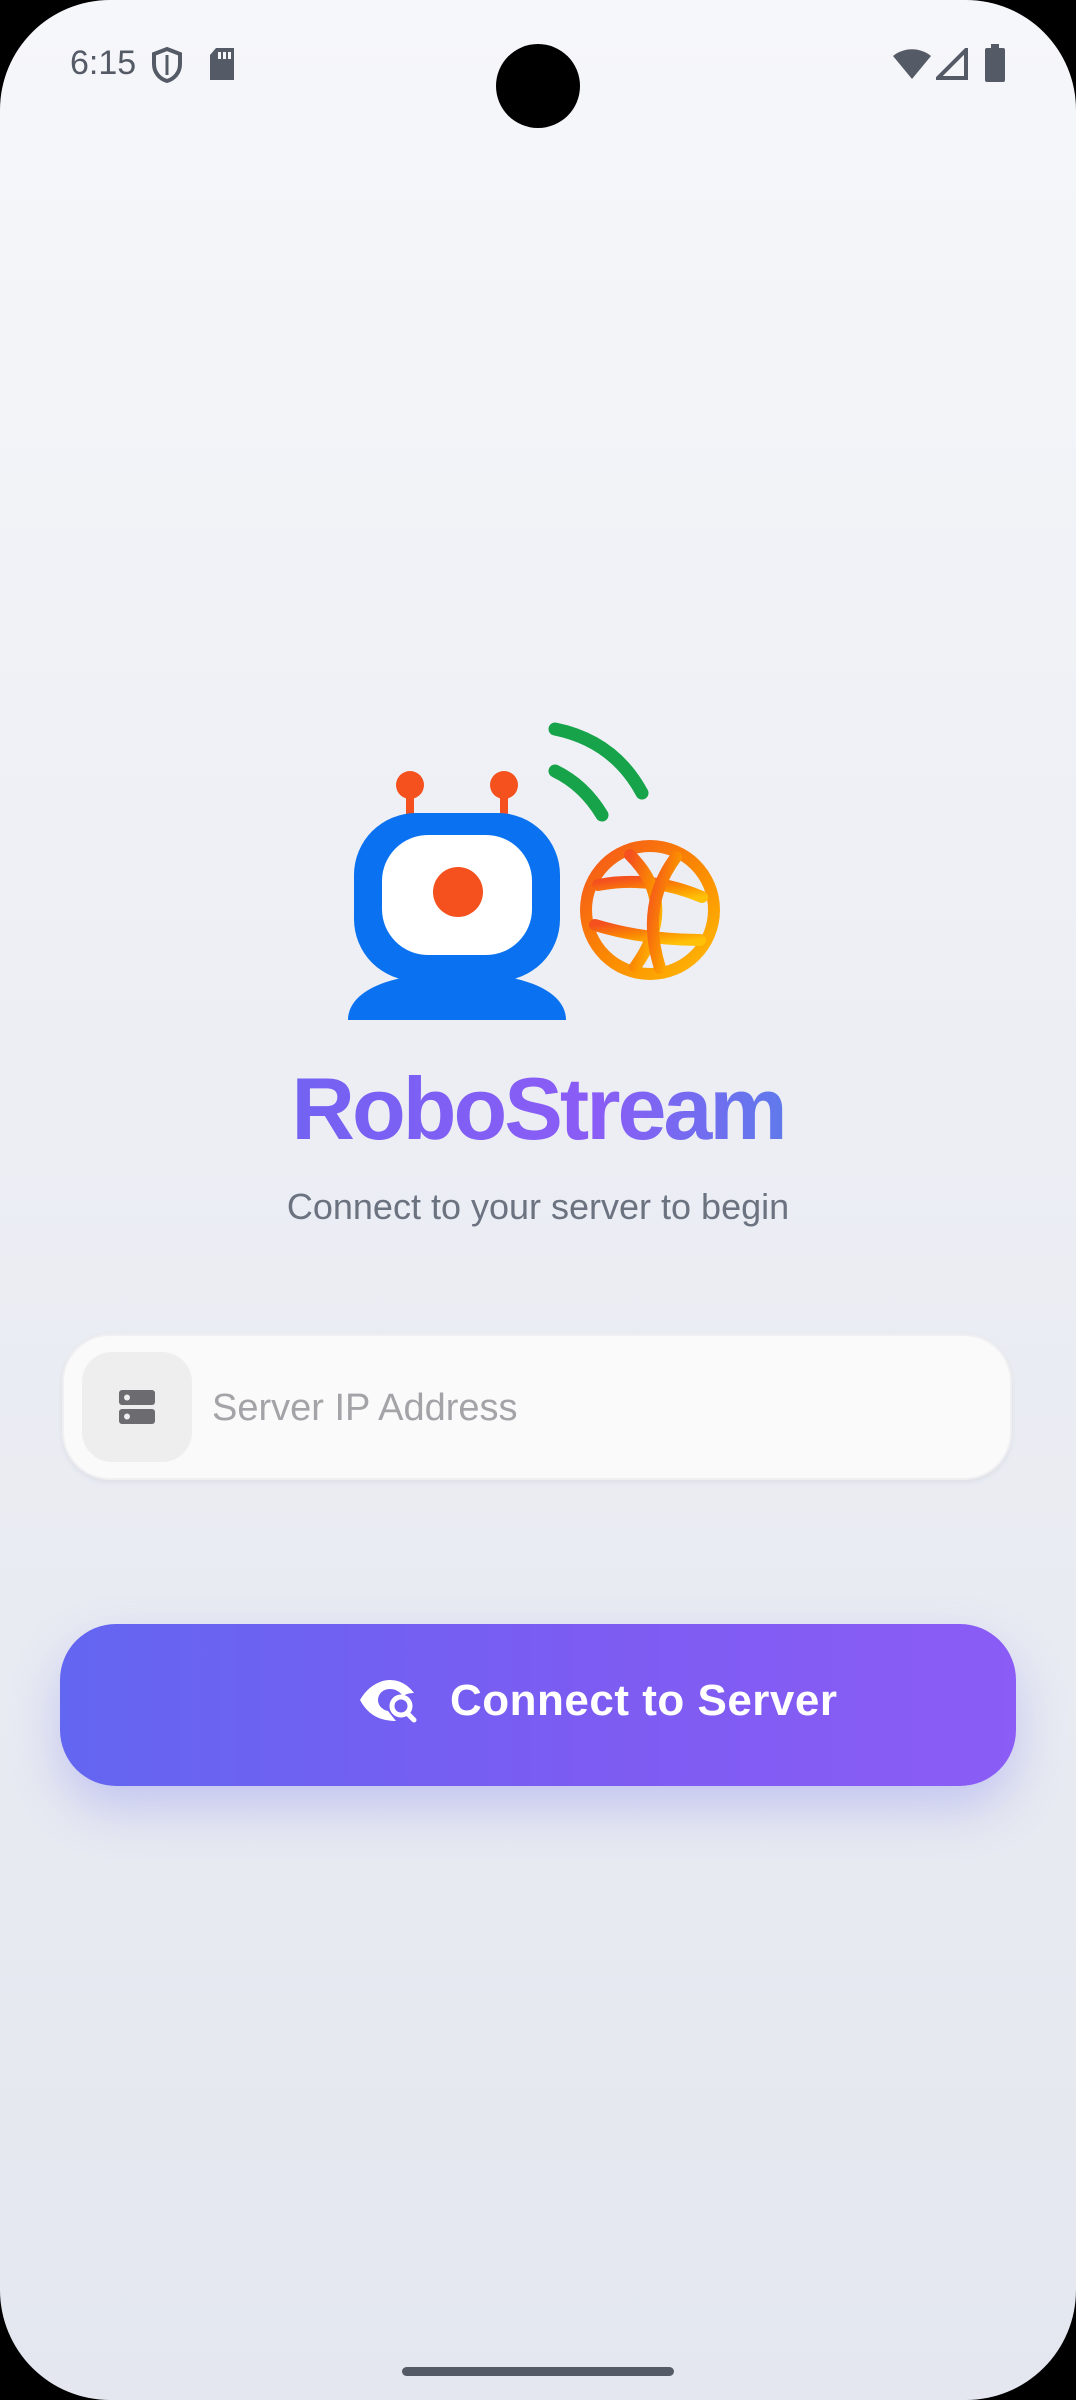 Image resolution: width=1076 pixels, height=2400 pixels. I want to click on shield-icon, so click(167, 65).